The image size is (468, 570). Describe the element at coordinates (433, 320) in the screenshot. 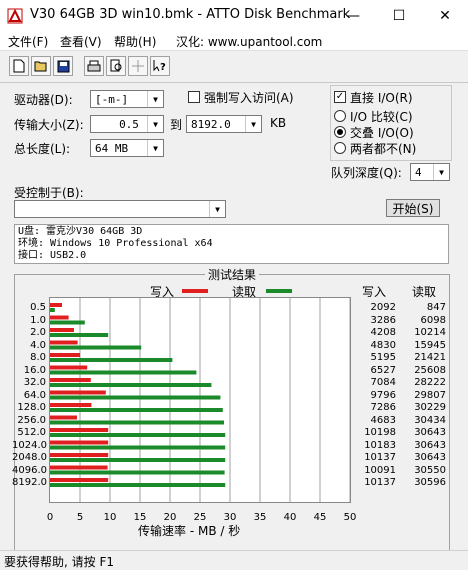

I see `read-value: 6098` at that location.